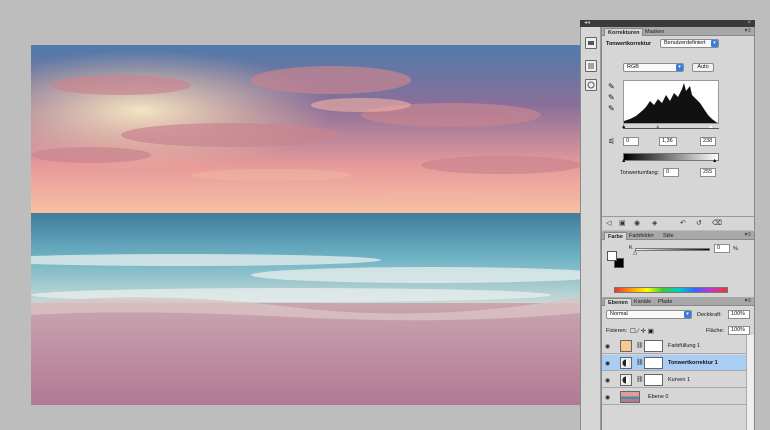 This screenshot has height=430, width=770. Describe the element at coordinates (722, 248) in the screenshot. I see `k-value-field: 0` at that location.